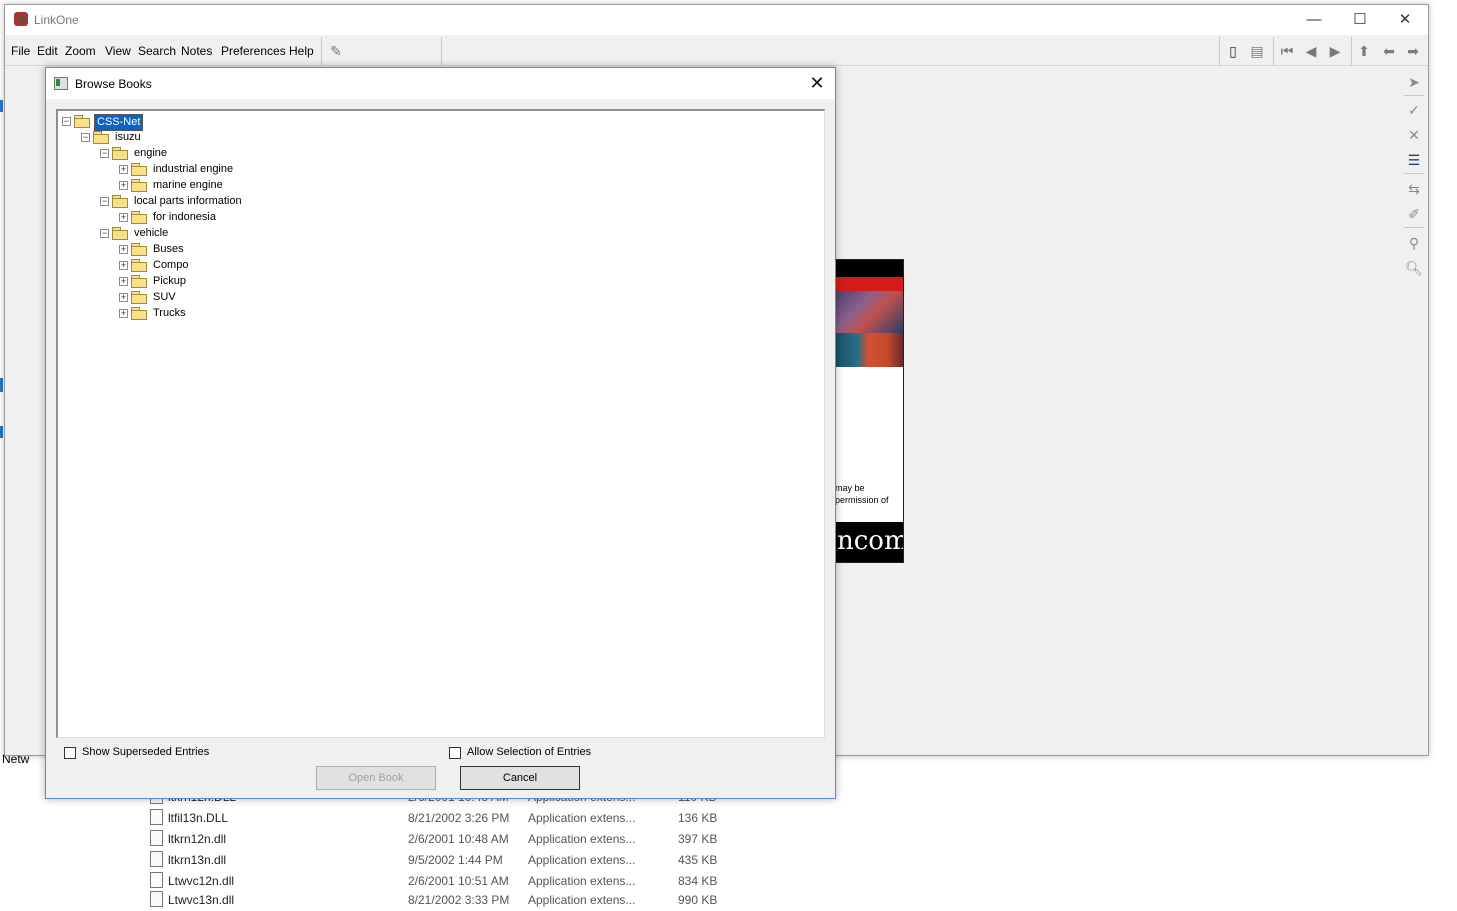 This screenshot has width=1457, height=911. I want to click on send-icon: ➤, so click(1414, 82).